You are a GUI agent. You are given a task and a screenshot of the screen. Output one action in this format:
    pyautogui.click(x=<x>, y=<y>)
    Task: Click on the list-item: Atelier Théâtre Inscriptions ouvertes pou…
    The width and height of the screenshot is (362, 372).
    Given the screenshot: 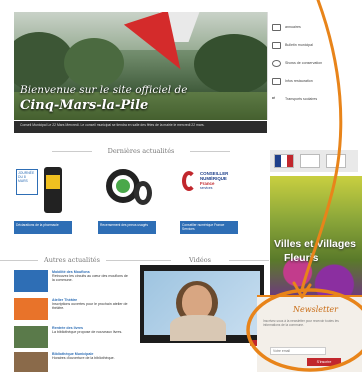 What is the action you would take?
    pyautogui.click(x=71, y=311)
    